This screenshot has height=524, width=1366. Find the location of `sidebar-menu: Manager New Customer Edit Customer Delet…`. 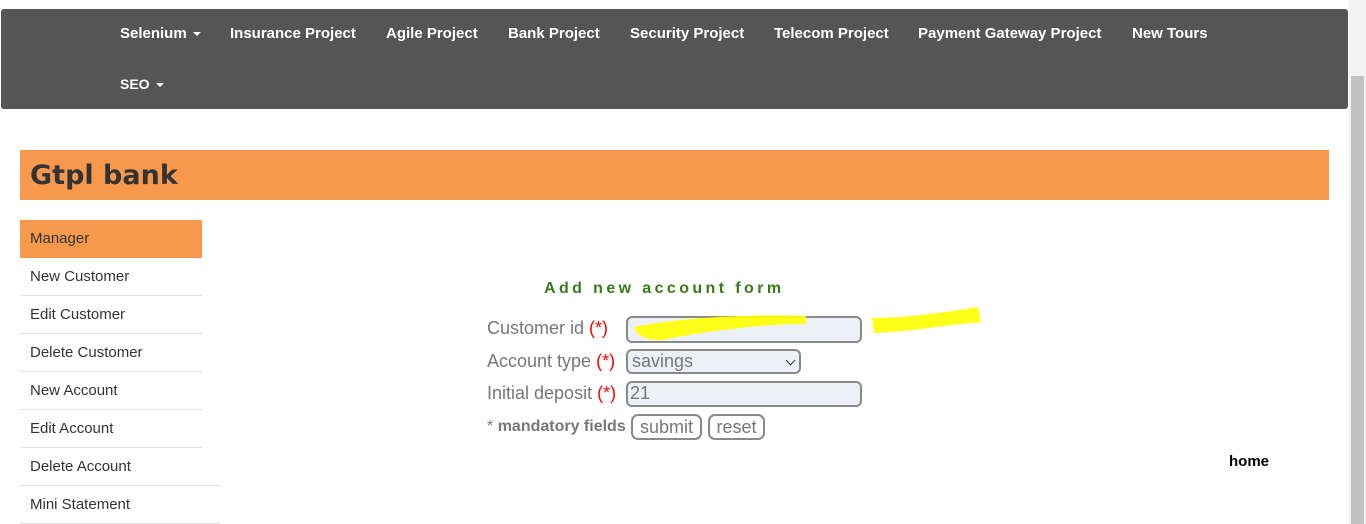

sidebar-menu: Manager New Customer Edit Customer Delet… is located at coordinates (120, 372).